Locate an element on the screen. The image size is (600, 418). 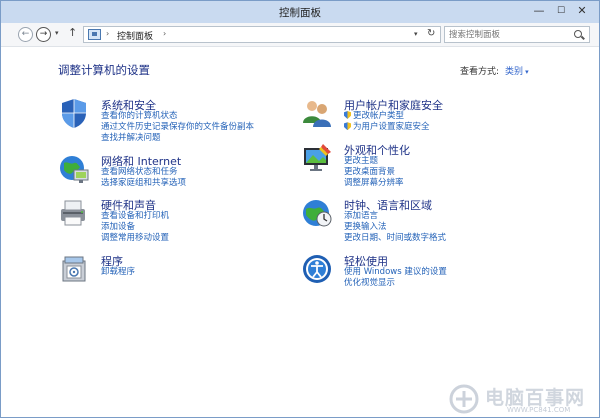
search-box is located at coordinates (517, 34).